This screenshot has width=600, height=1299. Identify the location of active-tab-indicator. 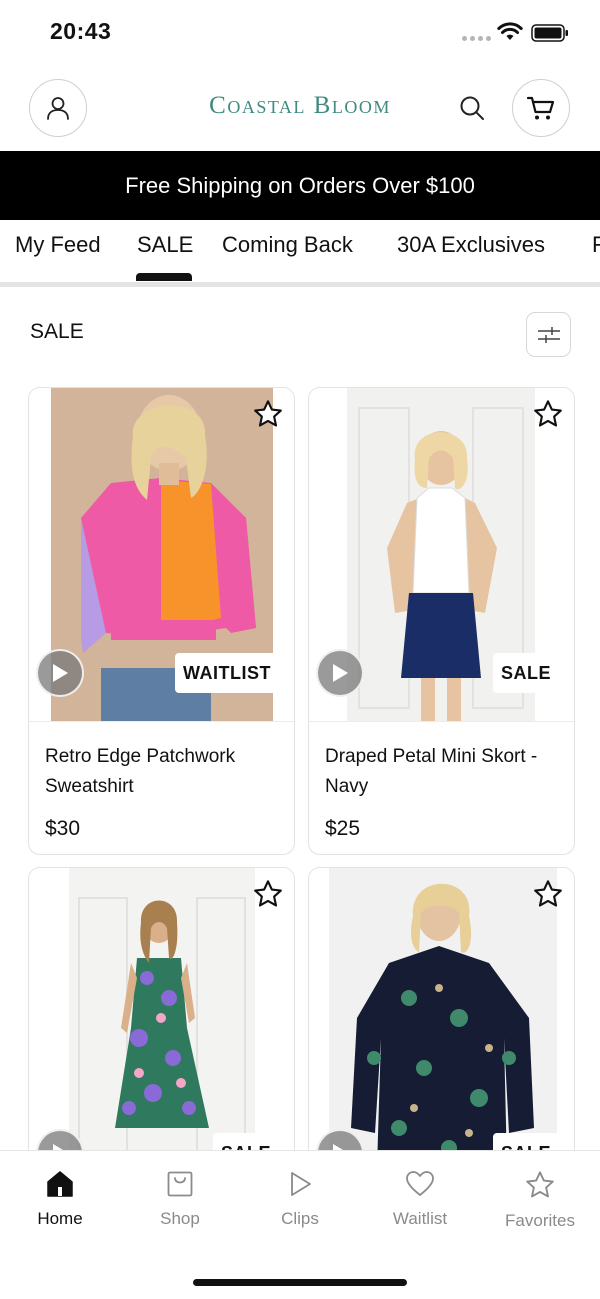
(164, 277).